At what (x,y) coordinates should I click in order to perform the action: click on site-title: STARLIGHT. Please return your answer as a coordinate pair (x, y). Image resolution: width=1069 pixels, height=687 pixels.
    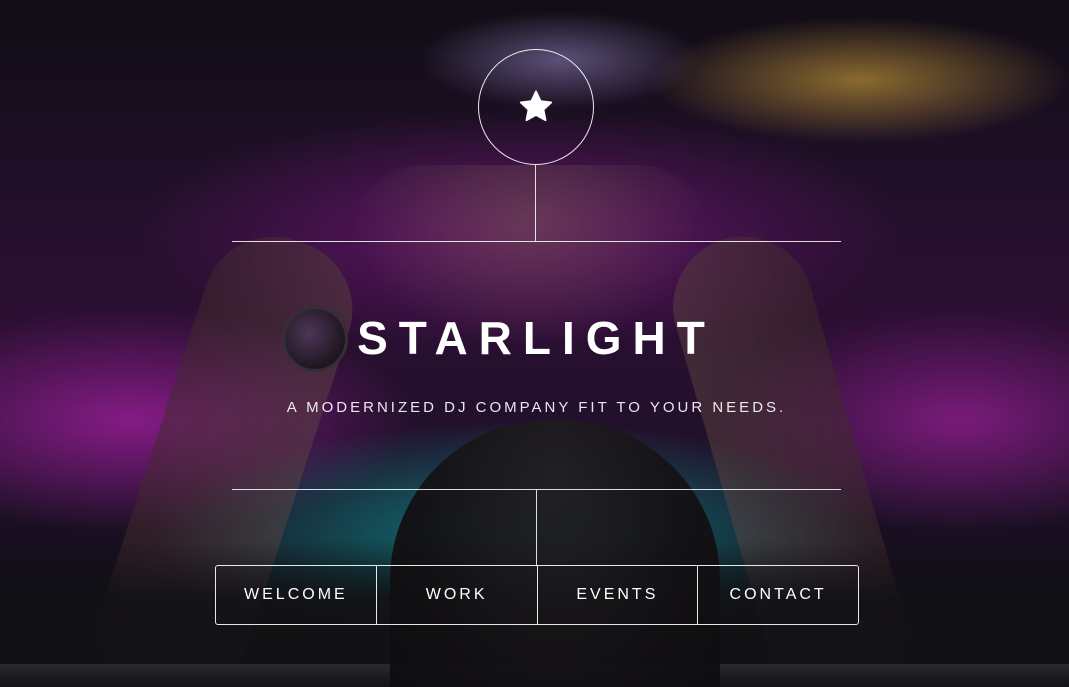
    Looking at the image, I should click on (536, 338).